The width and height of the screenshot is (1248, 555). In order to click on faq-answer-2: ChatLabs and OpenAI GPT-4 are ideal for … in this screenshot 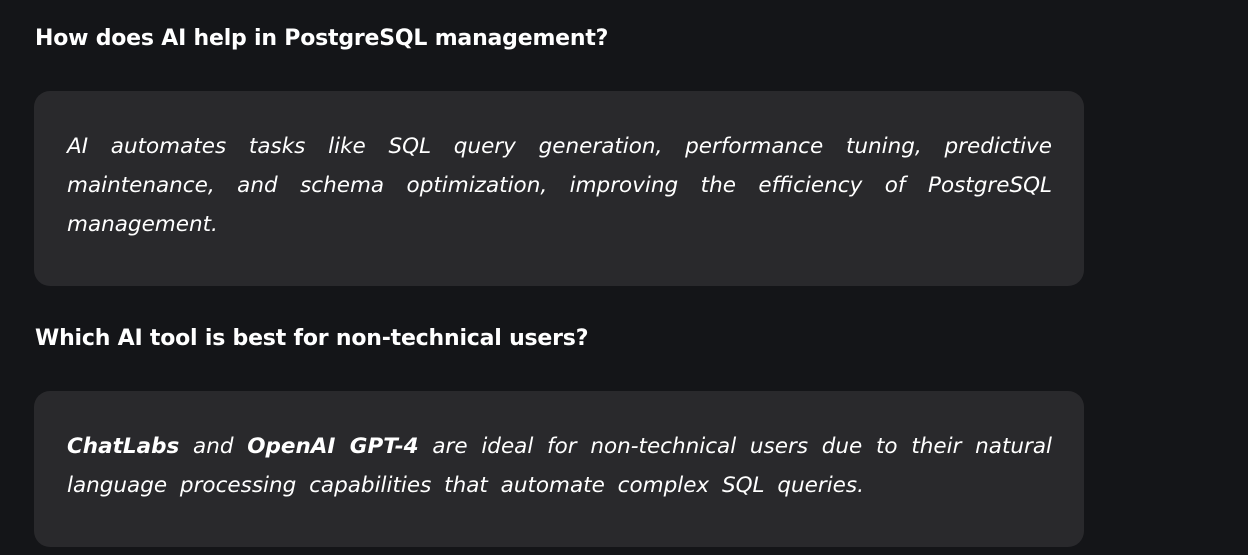, I will do `click(559, 466)`.